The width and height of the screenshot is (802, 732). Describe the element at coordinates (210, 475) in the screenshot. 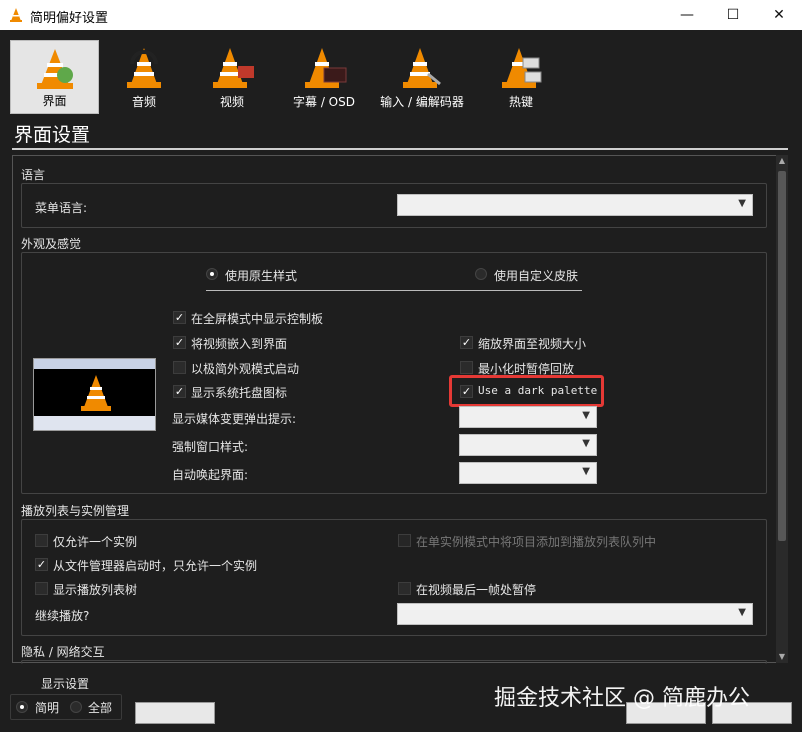

I see `auto-raise-label: 自动唤起界面:` at that location.